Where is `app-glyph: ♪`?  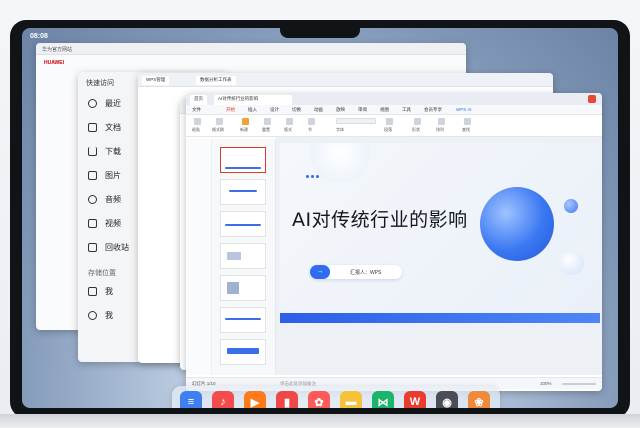 app-glyph: ♪ is located at coordinates (223, 402).